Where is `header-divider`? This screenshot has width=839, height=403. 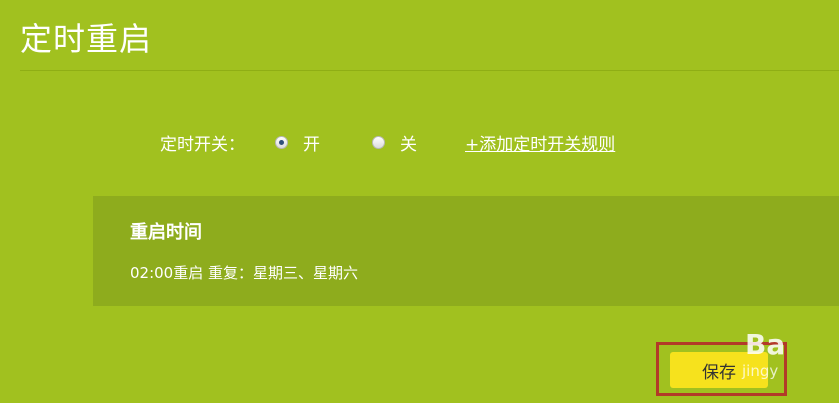 header-divider is located at coordinates (429, 70).